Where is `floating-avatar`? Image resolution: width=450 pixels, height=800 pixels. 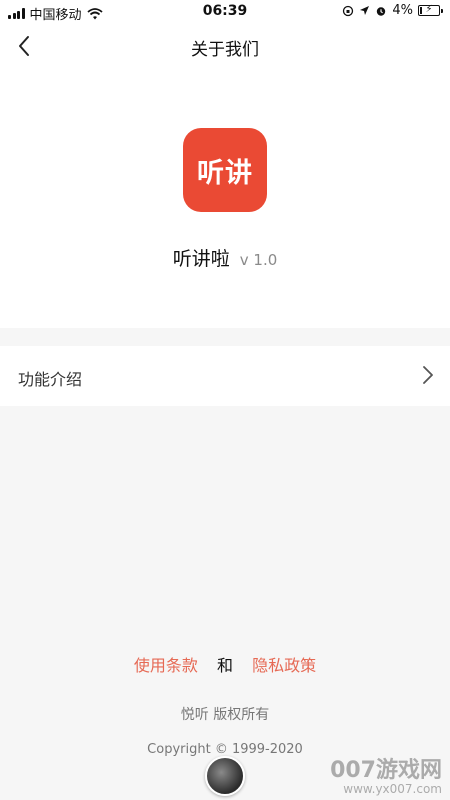
floating-avatar is located at coordinates (225, 776).